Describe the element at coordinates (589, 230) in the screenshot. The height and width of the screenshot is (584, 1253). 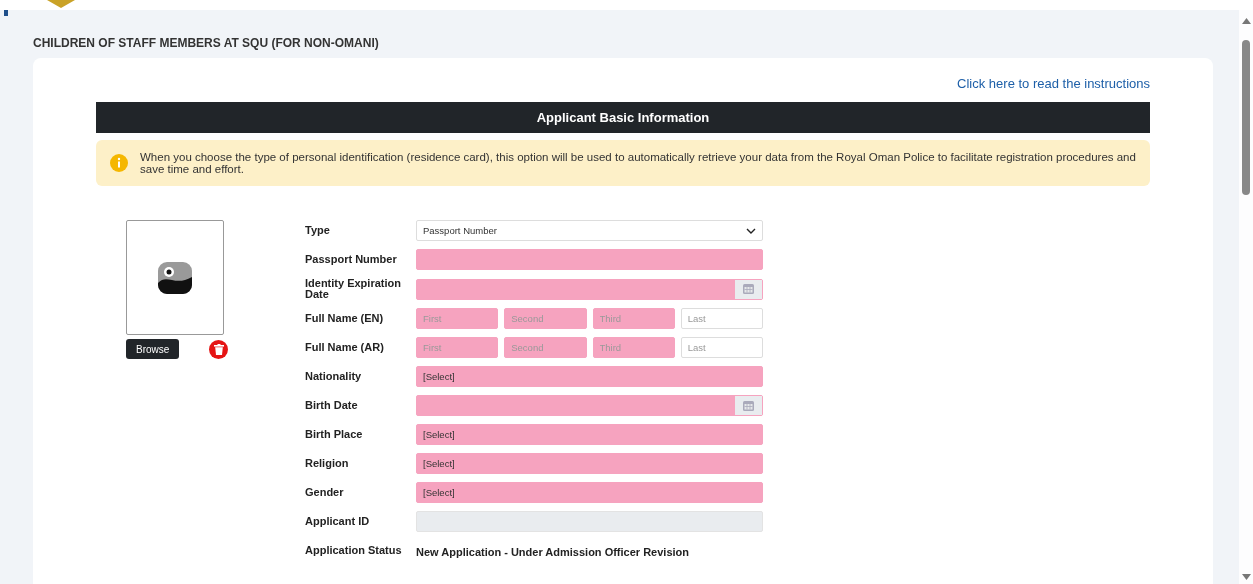
I see `type-dropdown: Passport Number` at that location.